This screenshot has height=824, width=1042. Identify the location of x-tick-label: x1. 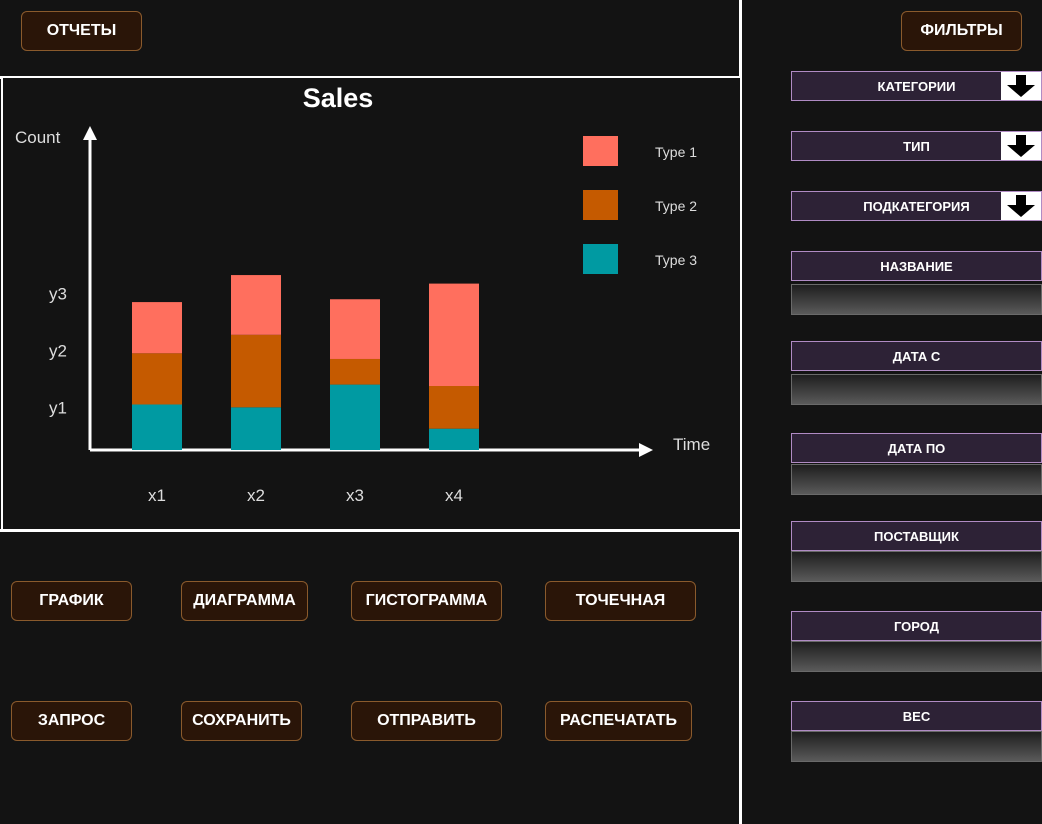
(157, 495).